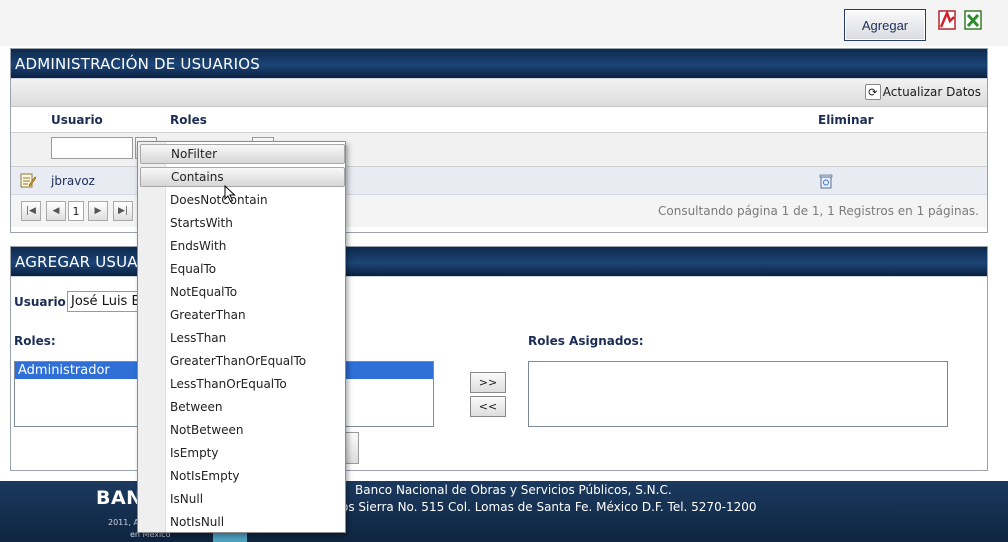  What do you see at coordinates (499, 93) in the screenshot?
I see `grid-toolbar: ⟳ Actualizar Datos` at bounding box center [499, 93].